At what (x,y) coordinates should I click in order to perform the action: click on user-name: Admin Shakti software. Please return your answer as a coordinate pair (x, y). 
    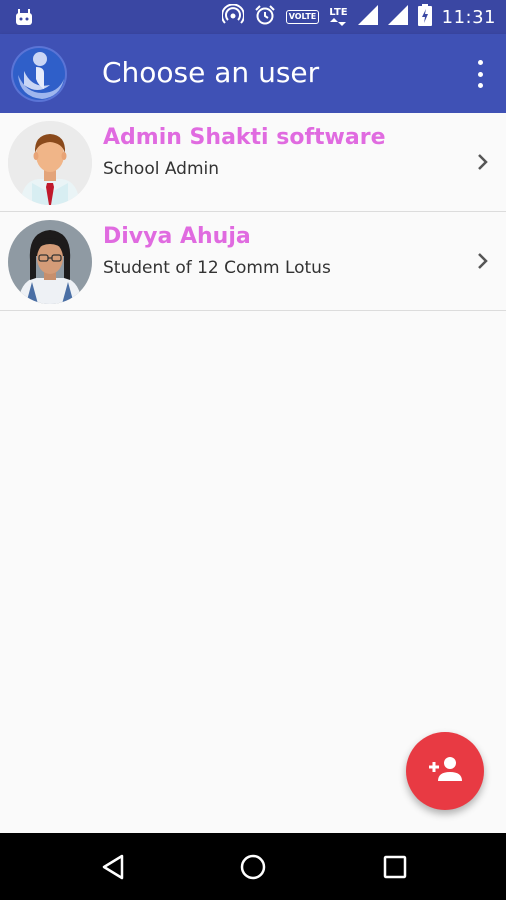
    Looking at the image, I should click on (244, 137).